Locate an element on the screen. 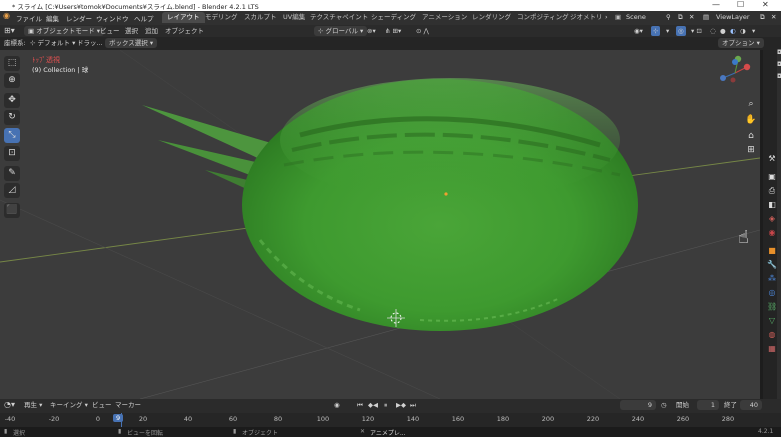 Image resolution: width=781 pixels, height=437 pixels. tab-shading: シェーディング is located at coordinates (393, 17).